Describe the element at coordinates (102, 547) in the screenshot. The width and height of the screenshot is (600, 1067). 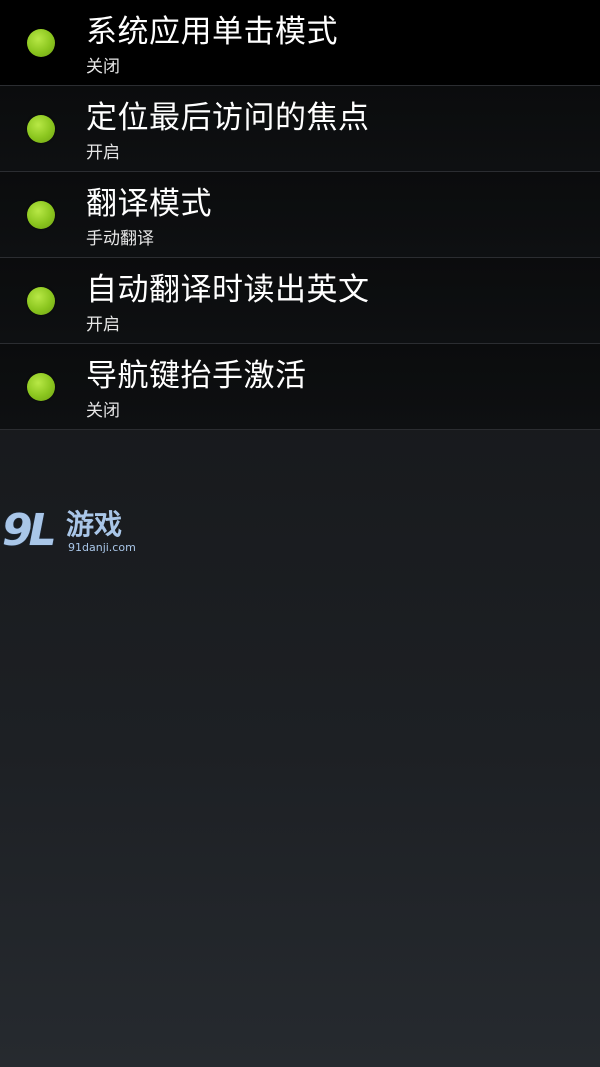
I see `watermark-url: 91danji.com` at that location.